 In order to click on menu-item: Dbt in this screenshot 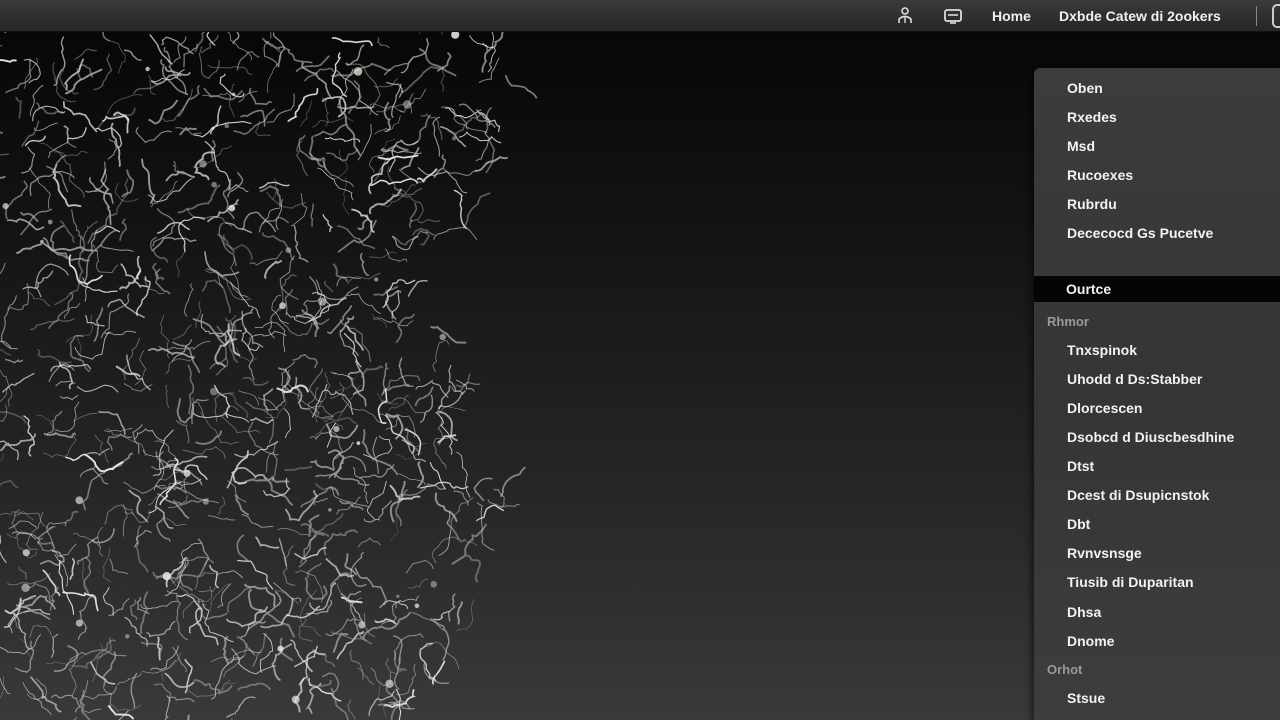, I will do `click(1157, 524)`.